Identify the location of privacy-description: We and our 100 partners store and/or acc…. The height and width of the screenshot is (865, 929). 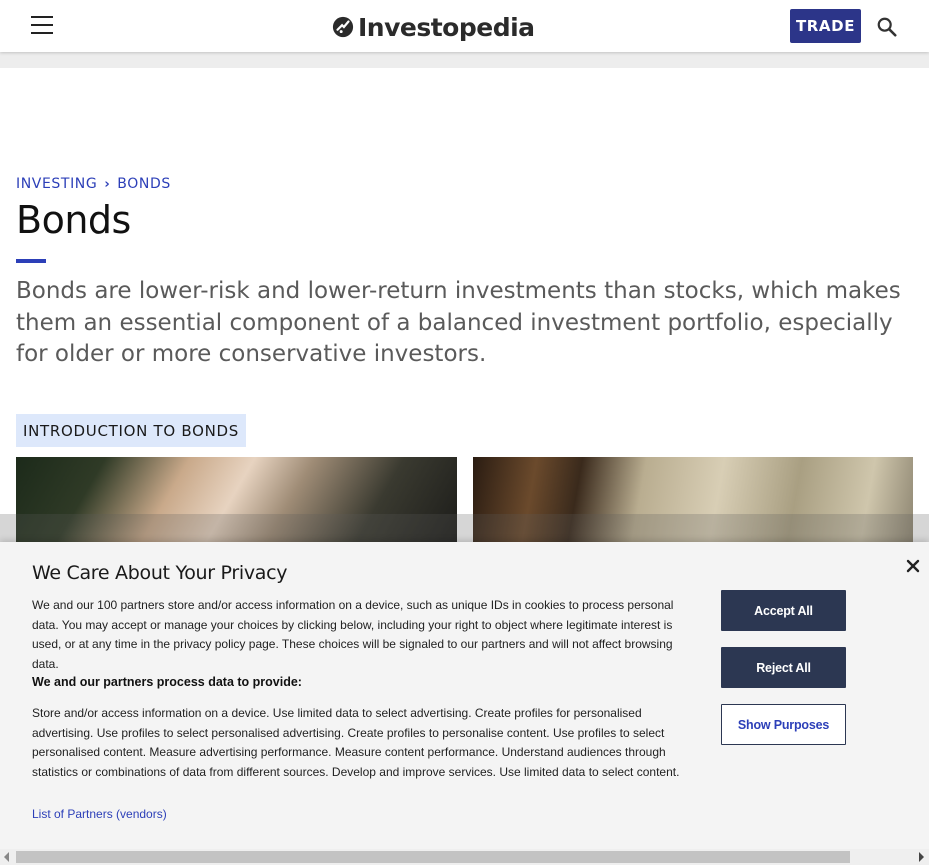
(353, 634).